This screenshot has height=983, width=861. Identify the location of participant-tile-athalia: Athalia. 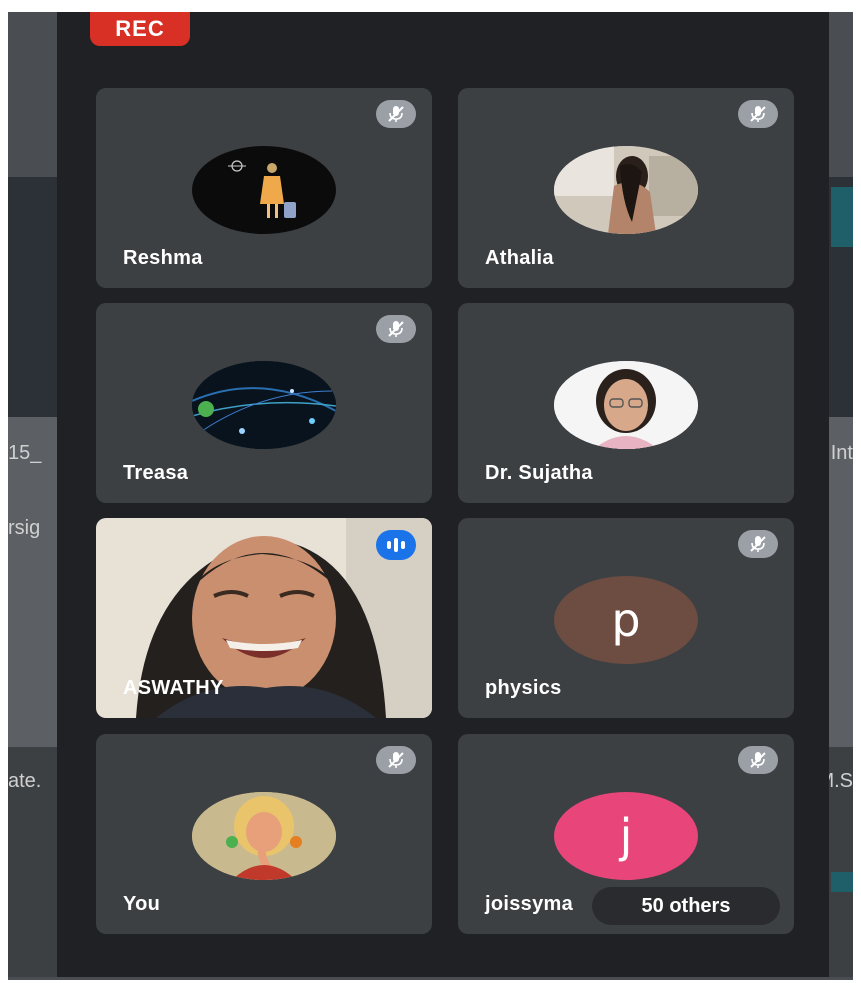
(626, 188).